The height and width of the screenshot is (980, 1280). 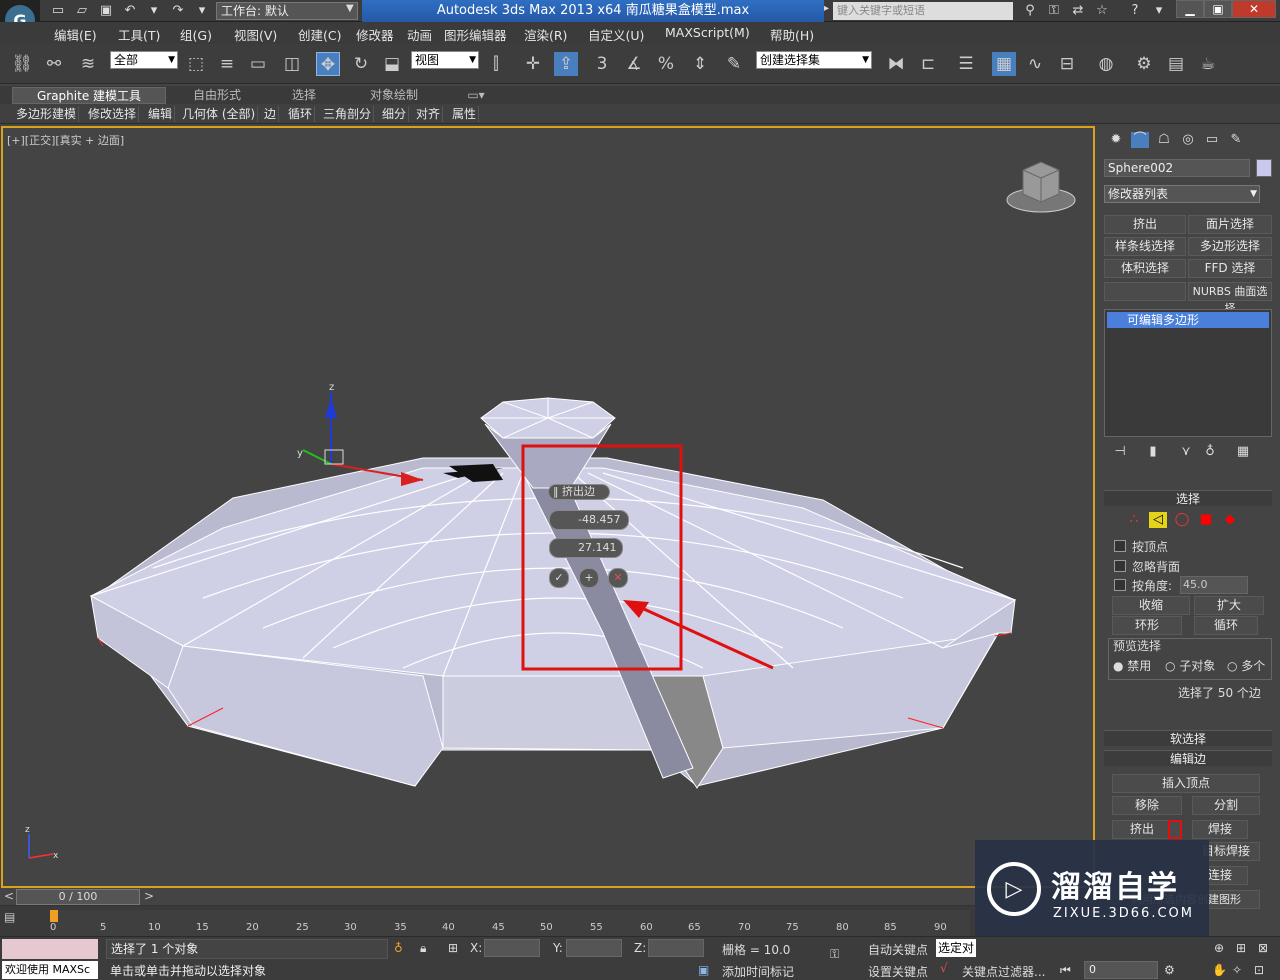 I want to click on menu-group: 组(G), so click(x=196, y=34).